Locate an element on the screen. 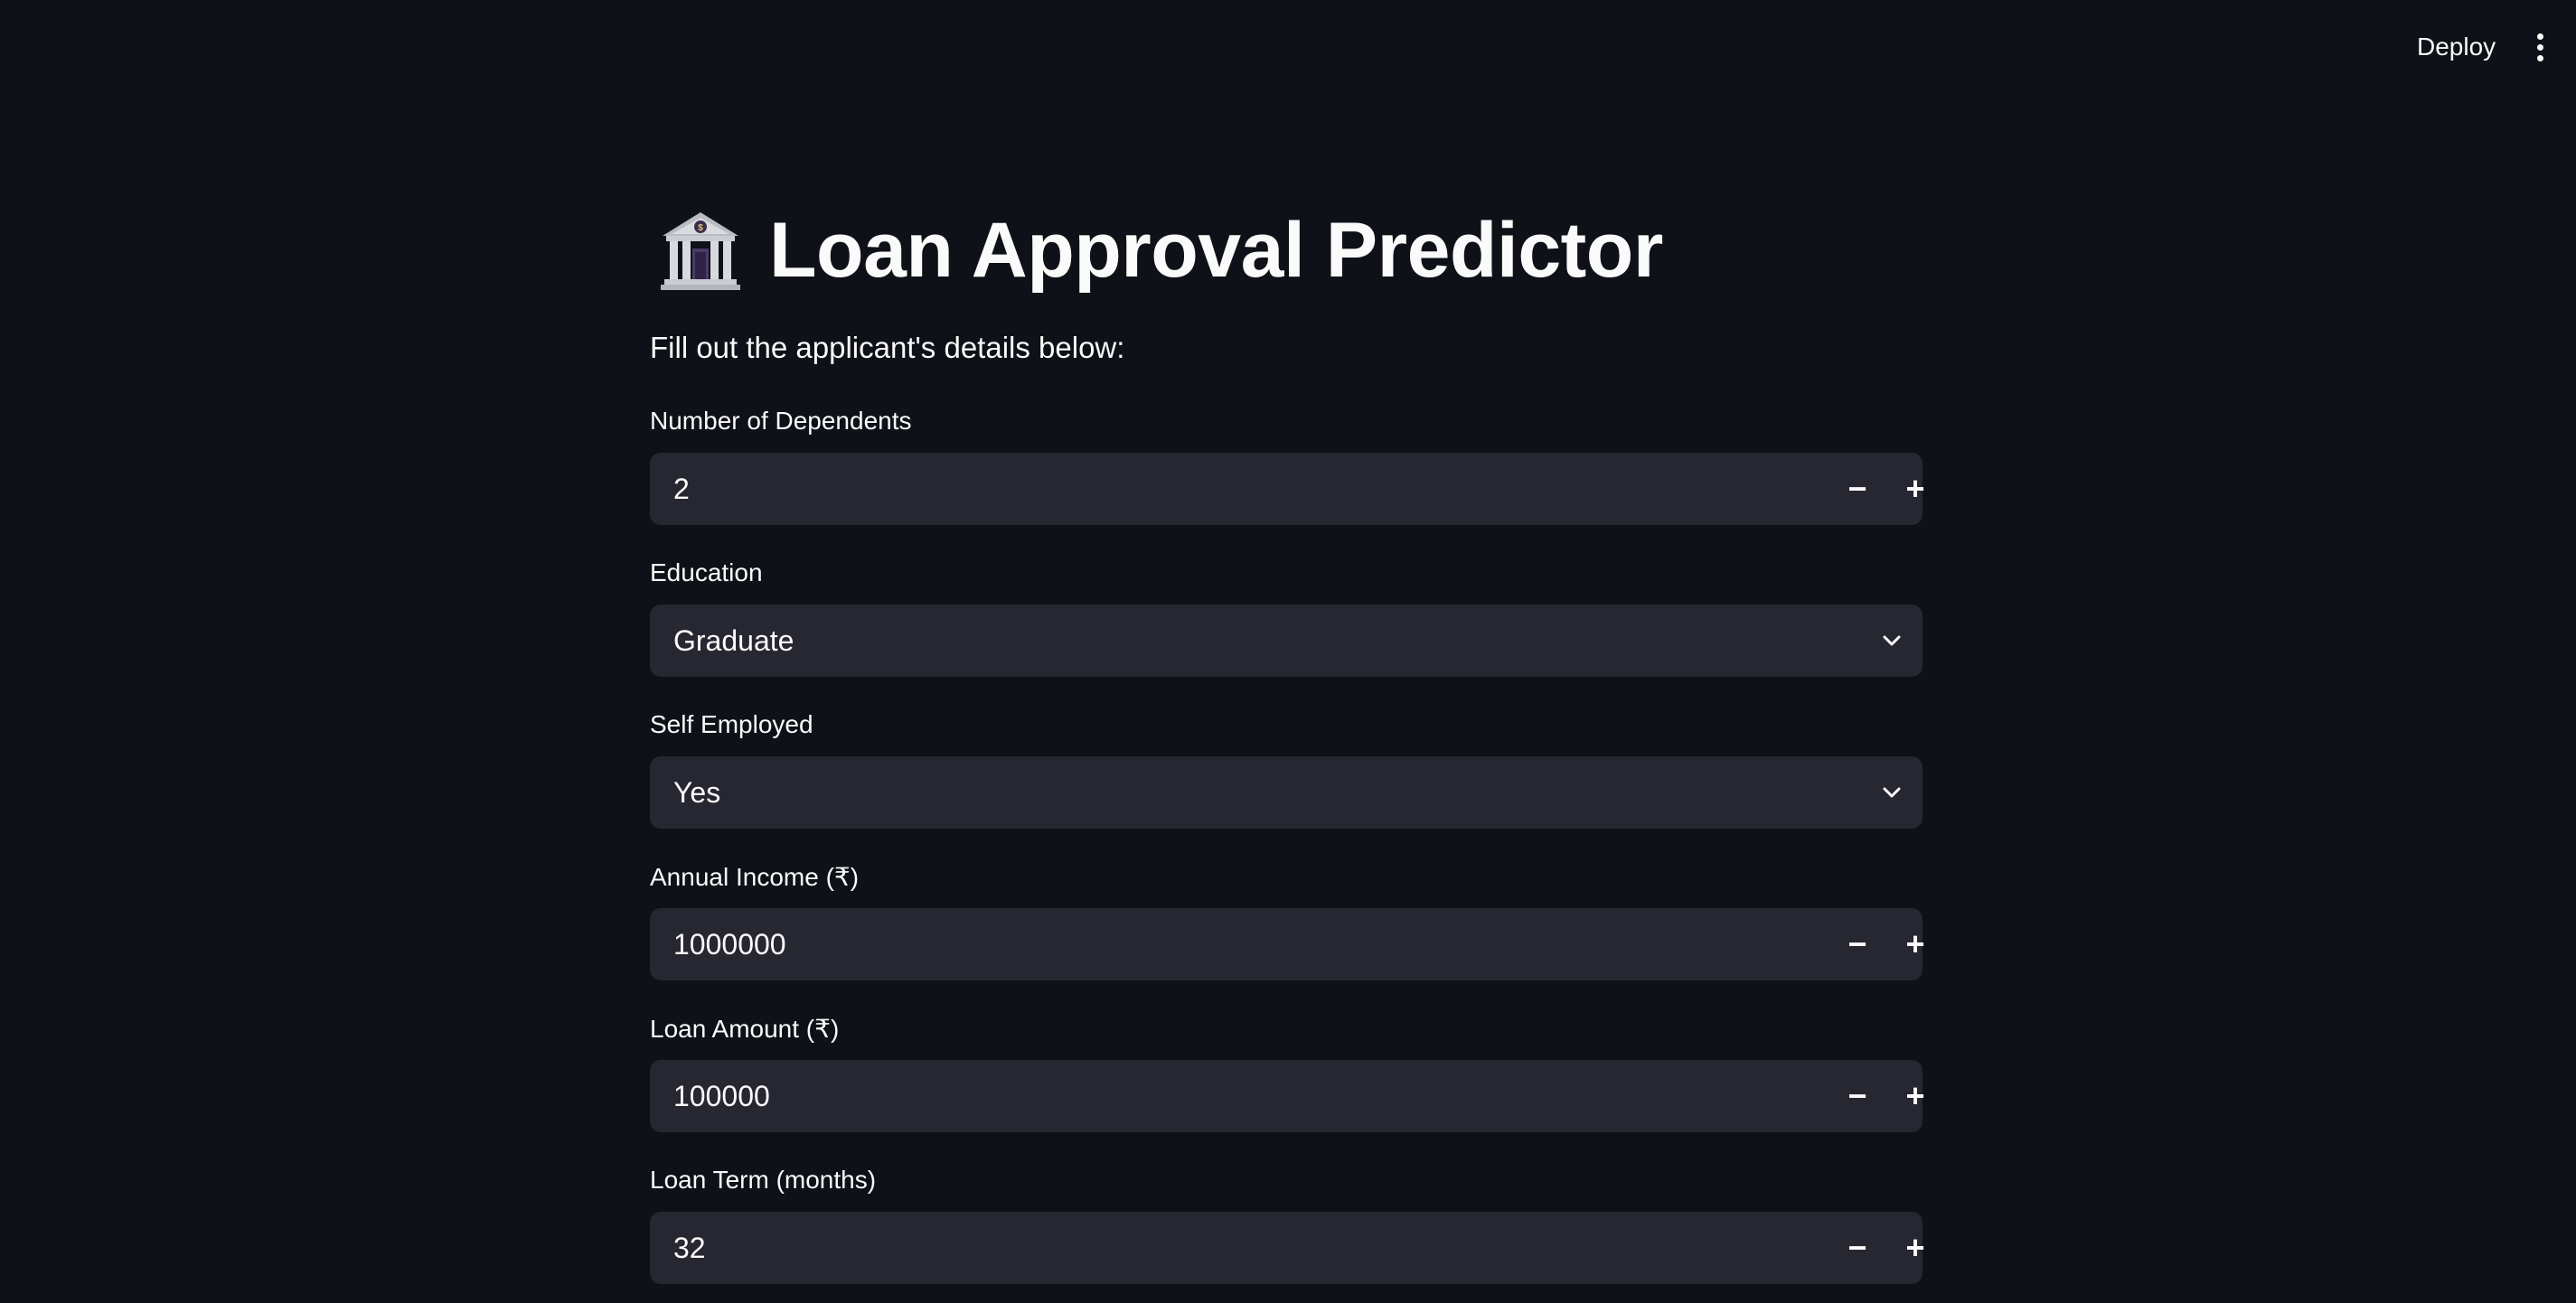  loan-amount-number-input: 100000 − + is located at coordinates (1287, 1096).